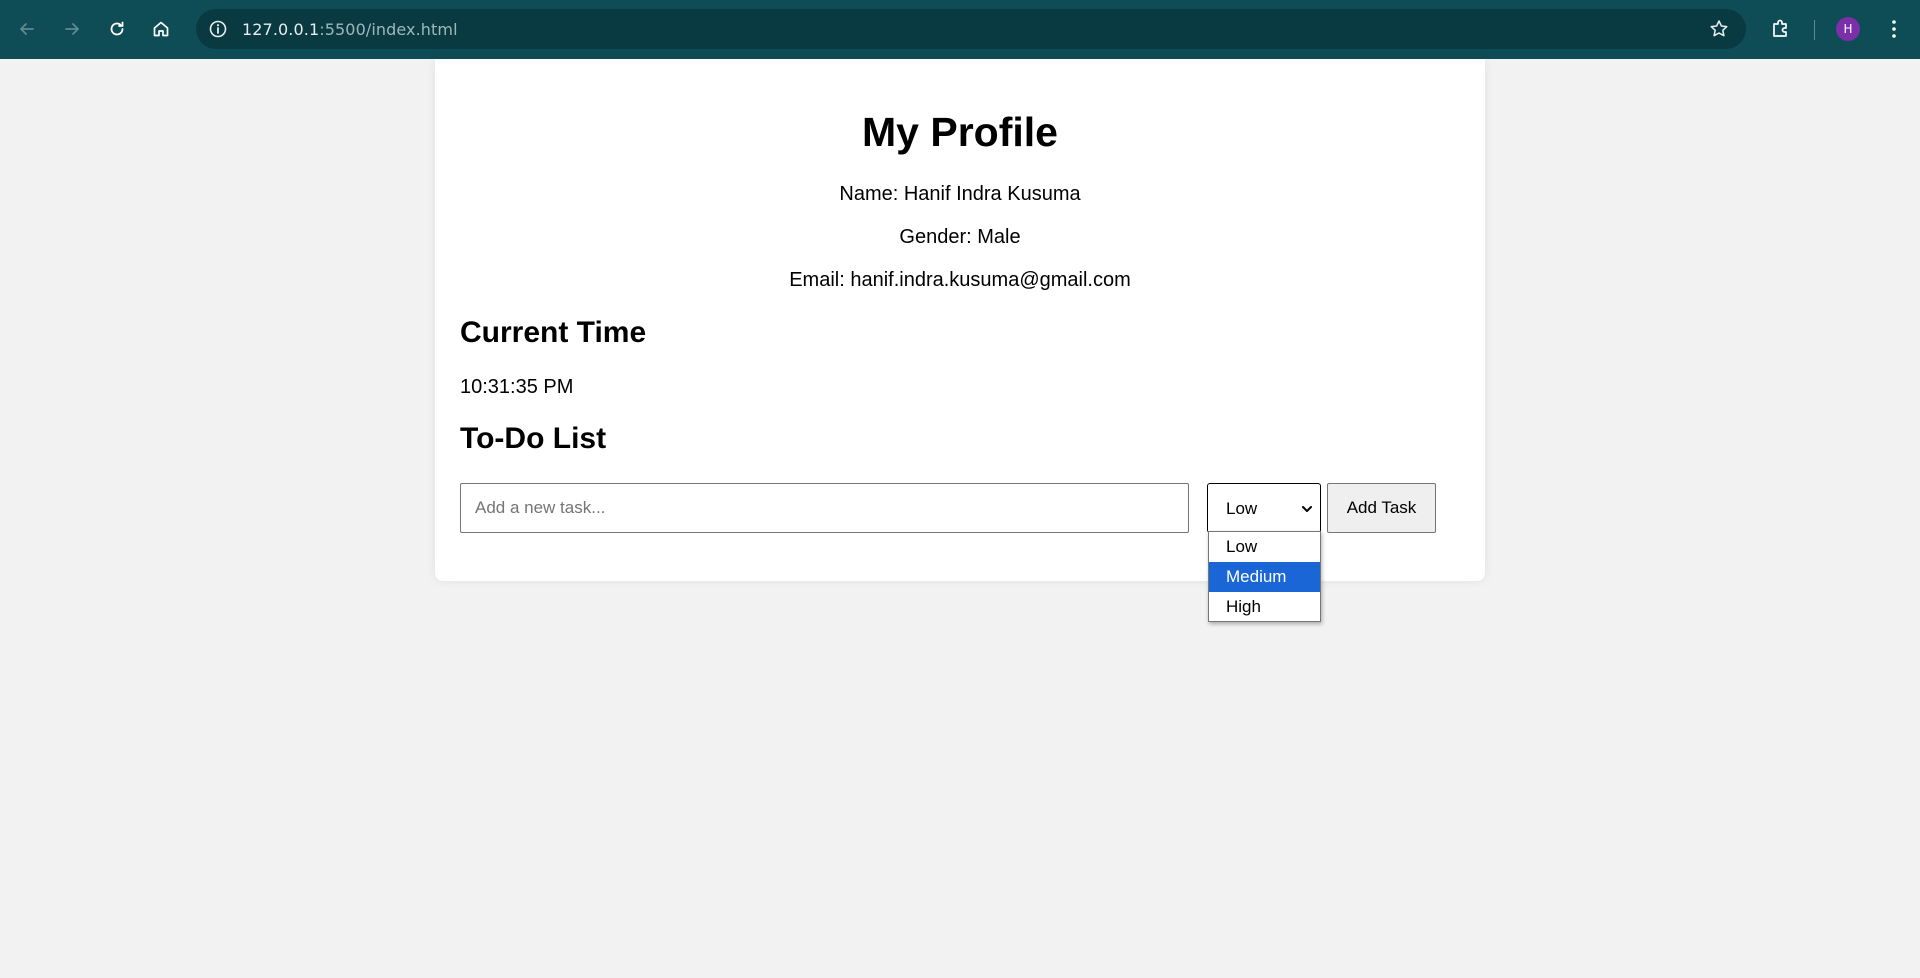 The height and width of the screenshot is (978, 1920). I want to click on url-path: :5500/index.html, so click(388, 29).